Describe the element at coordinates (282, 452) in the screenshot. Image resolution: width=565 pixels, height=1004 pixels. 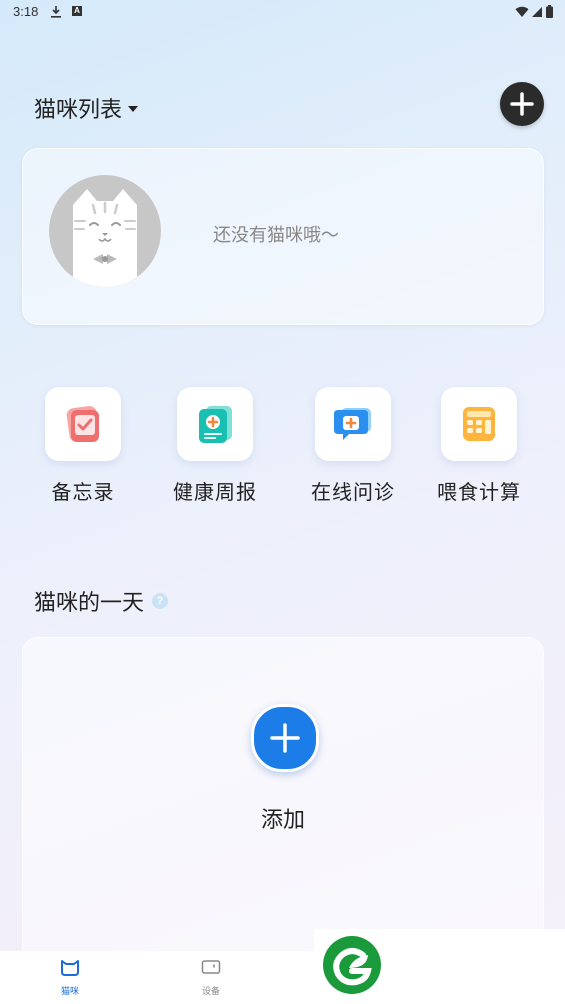
I see `feature-grid: 备忘录 健康周报 在线问诊 喂食计算` at that location.